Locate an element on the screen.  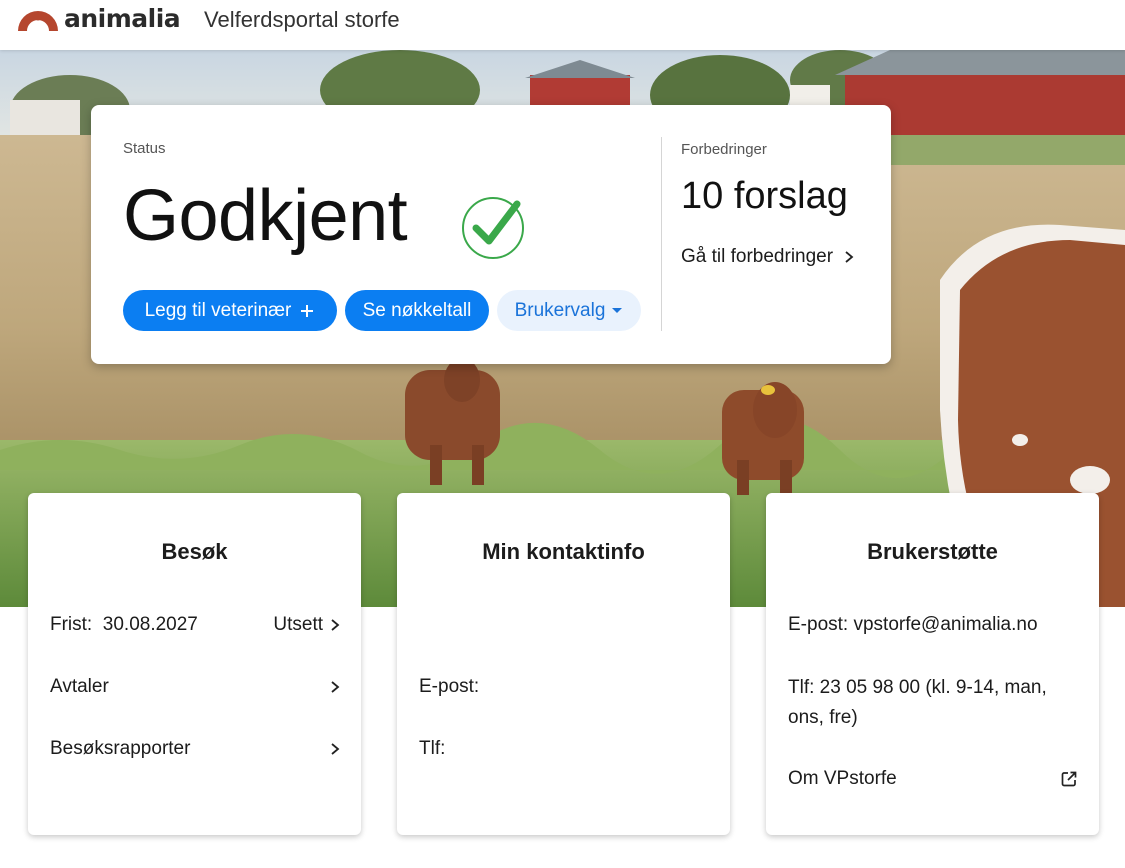
appointments-label: Avtaler is located at coordinates (79, 686).